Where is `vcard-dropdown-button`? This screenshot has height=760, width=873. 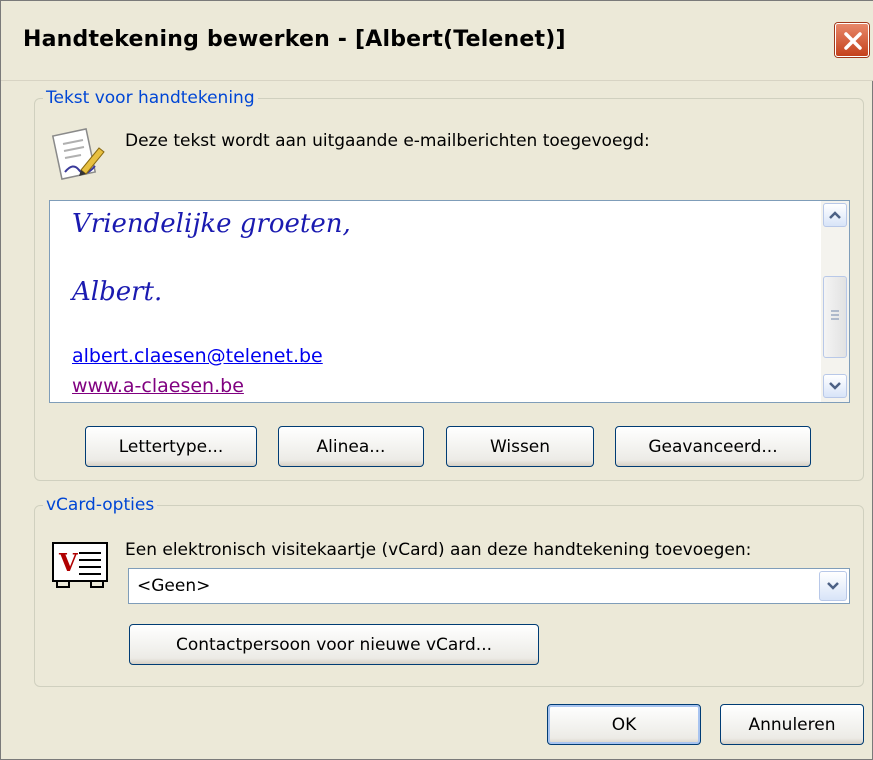 vcard-dropdown-button is located at coordinates (833, 586).